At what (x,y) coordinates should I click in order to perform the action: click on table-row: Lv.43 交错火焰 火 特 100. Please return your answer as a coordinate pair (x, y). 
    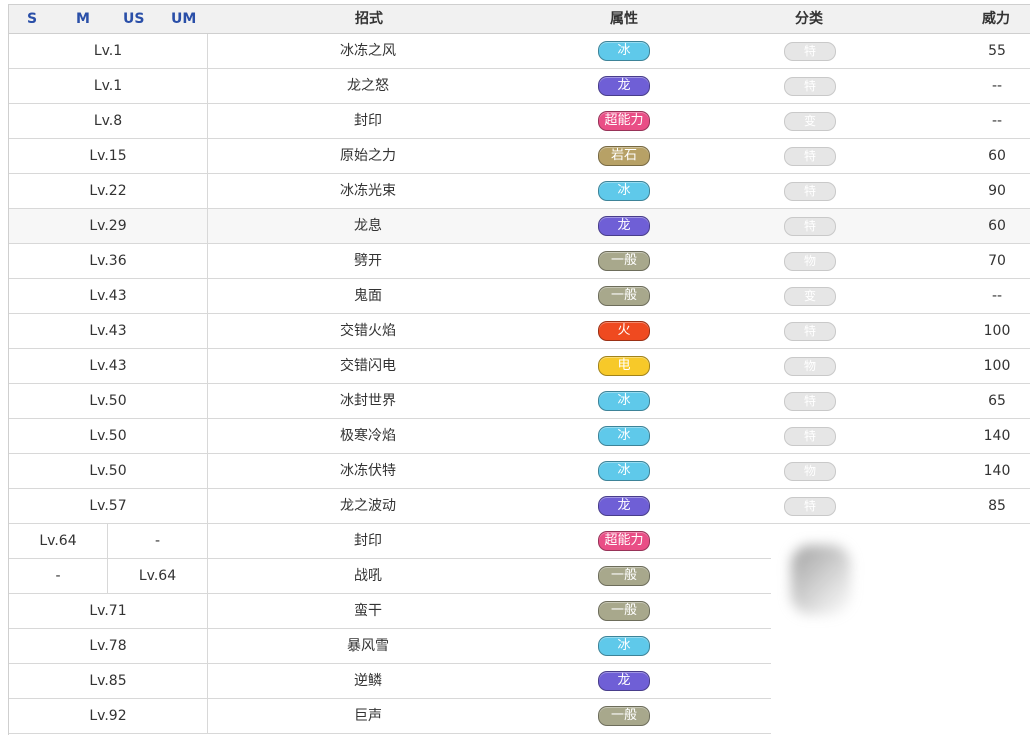
    Looking at the image, I should click on (519, 331).